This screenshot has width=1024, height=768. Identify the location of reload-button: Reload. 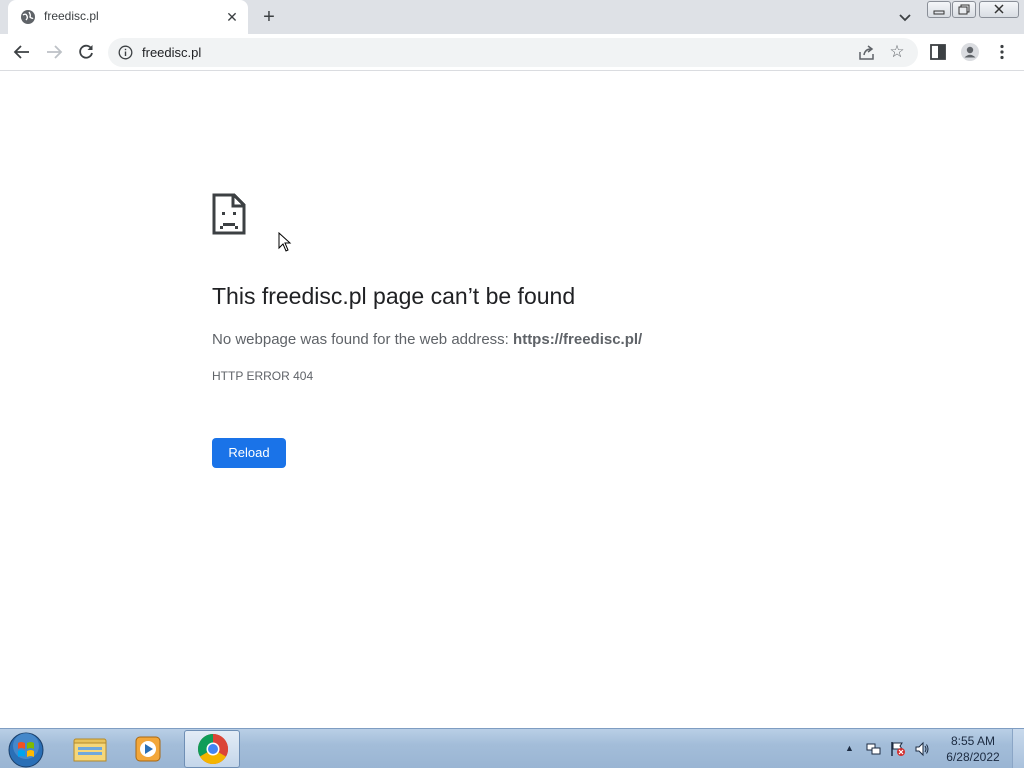
(249, 453).